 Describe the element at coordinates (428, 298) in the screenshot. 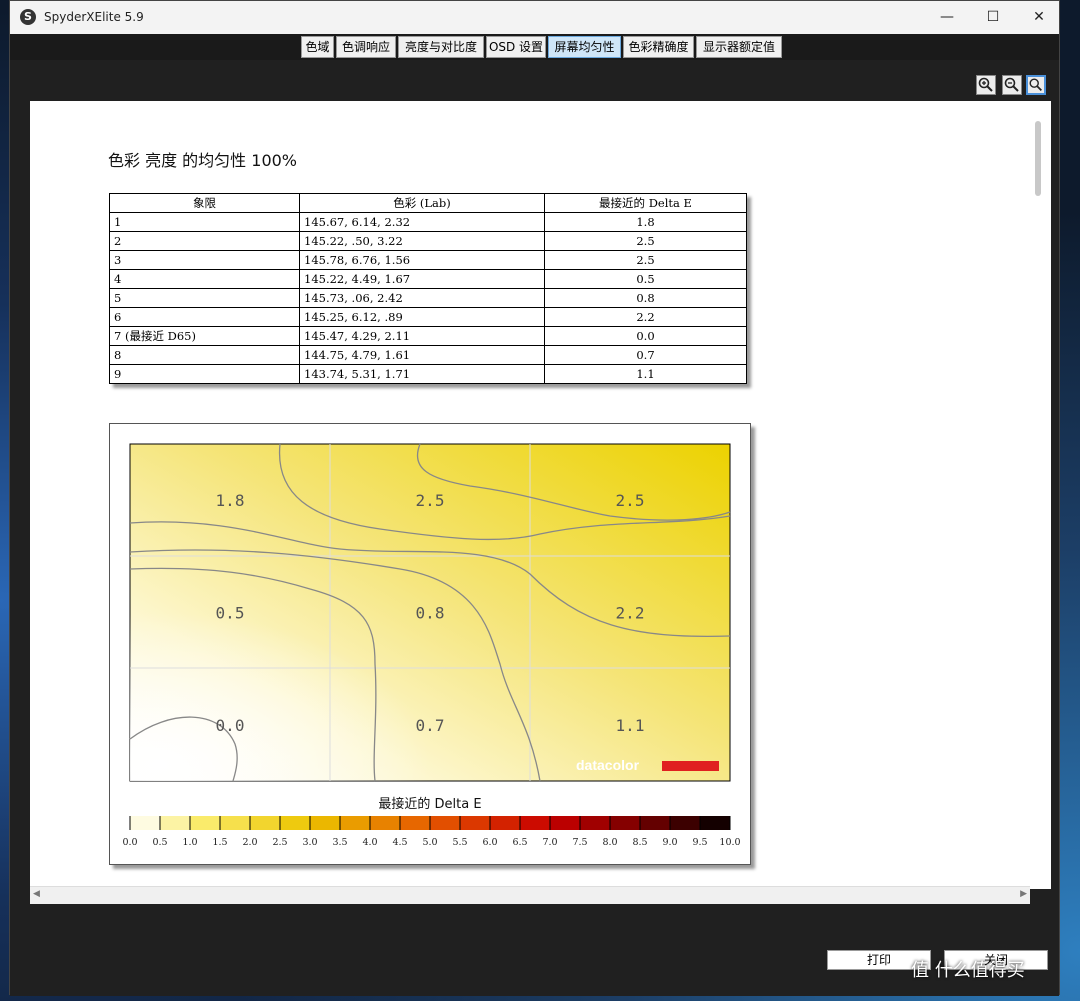

I see `table-row: 5 145.73, .06, 2.42 0.8` at that location.